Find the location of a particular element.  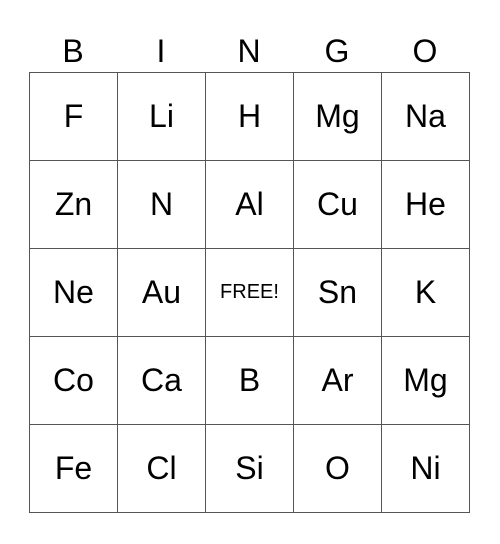

bingo-cell: K is located at coordinates (426, 293).